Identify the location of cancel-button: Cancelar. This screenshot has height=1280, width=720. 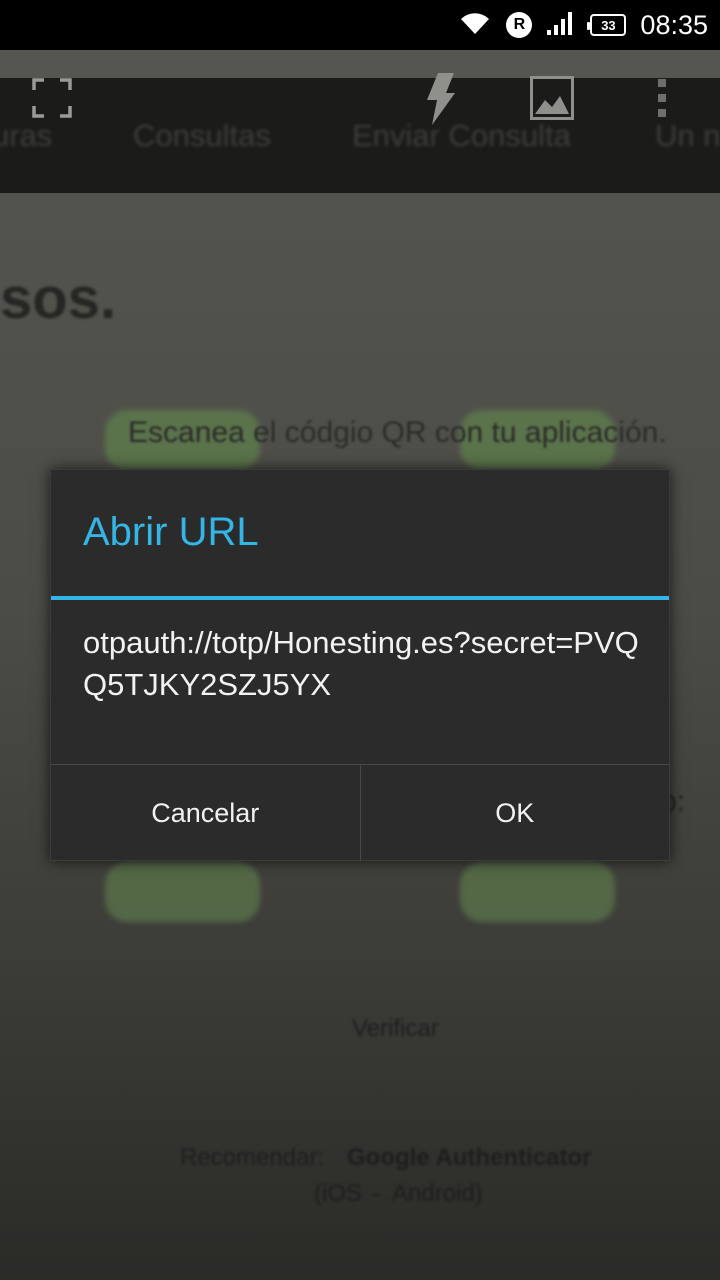
(205, 813).